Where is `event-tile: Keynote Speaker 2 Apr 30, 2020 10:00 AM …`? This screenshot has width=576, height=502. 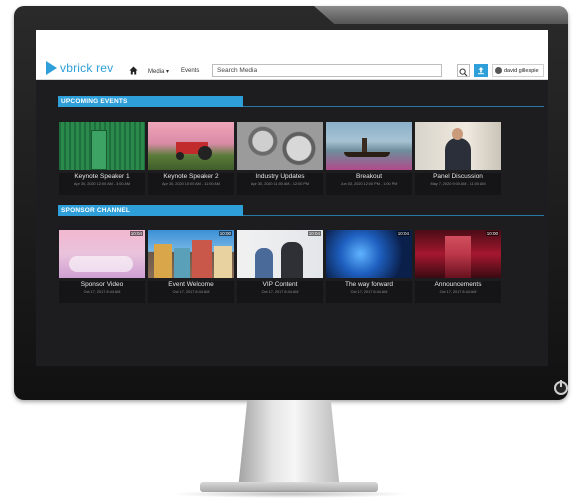
event-tile: Keynote Speaker 2 Apr 30, 2020 10:00 AM … is located at coordinates (191, 158).